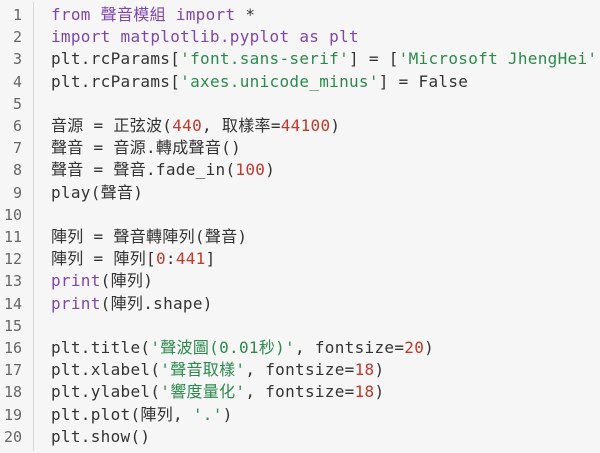 Image resolution: width=600 pixels, height=453 pixels. What do you see at coordinates (133, 14) in the screenshot?
I see `code-token: 聲音模組` at bounding box center [133, 14].